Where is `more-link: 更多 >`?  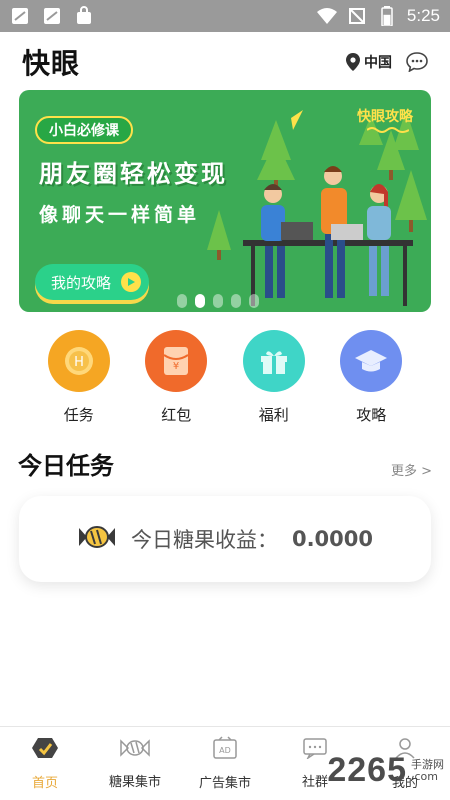
more-link: 更多 > is located at coordinates (411, 470).